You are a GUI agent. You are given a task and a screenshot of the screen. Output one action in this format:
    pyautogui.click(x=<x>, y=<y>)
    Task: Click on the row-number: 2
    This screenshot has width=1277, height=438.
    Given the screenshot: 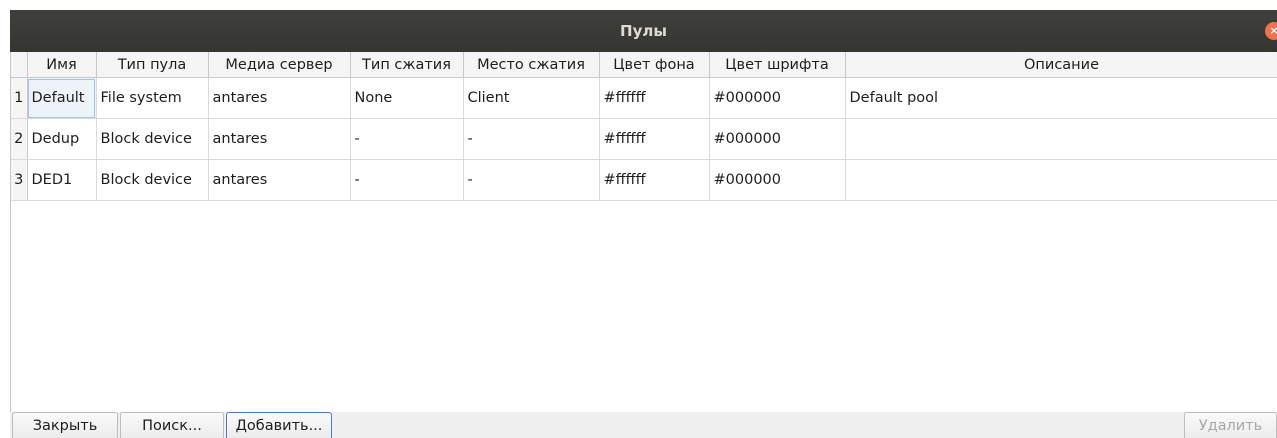 What is the action you would take?
    pyautogui.click(x=19, y=139)
    